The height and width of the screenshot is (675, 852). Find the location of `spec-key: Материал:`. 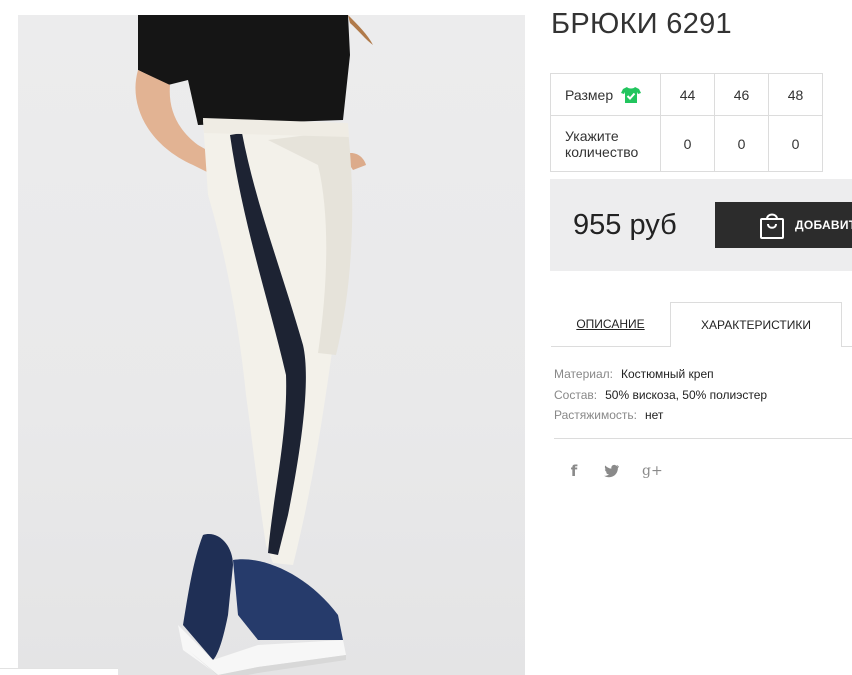

spec-key: Материал: is located at coordinates (583, 374).